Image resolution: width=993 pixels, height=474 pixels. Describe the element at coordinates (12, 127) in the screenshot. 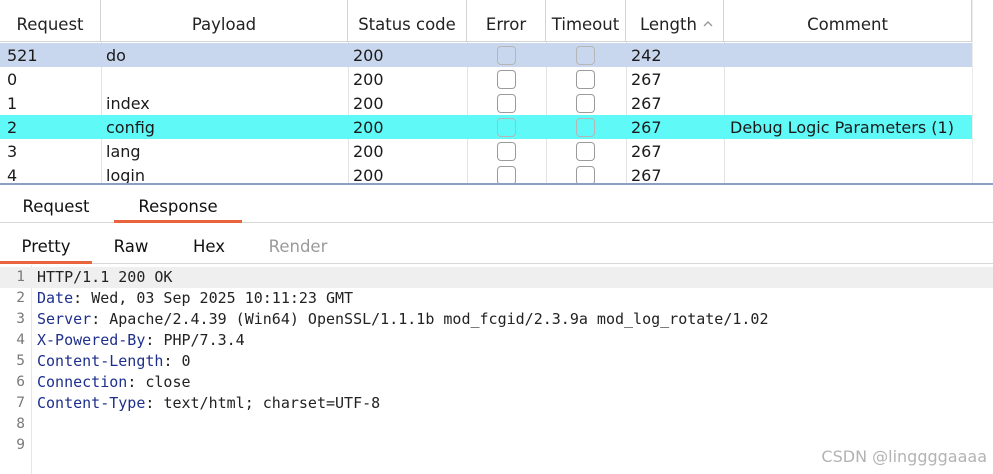

I see `cell-request: 2` at that location.